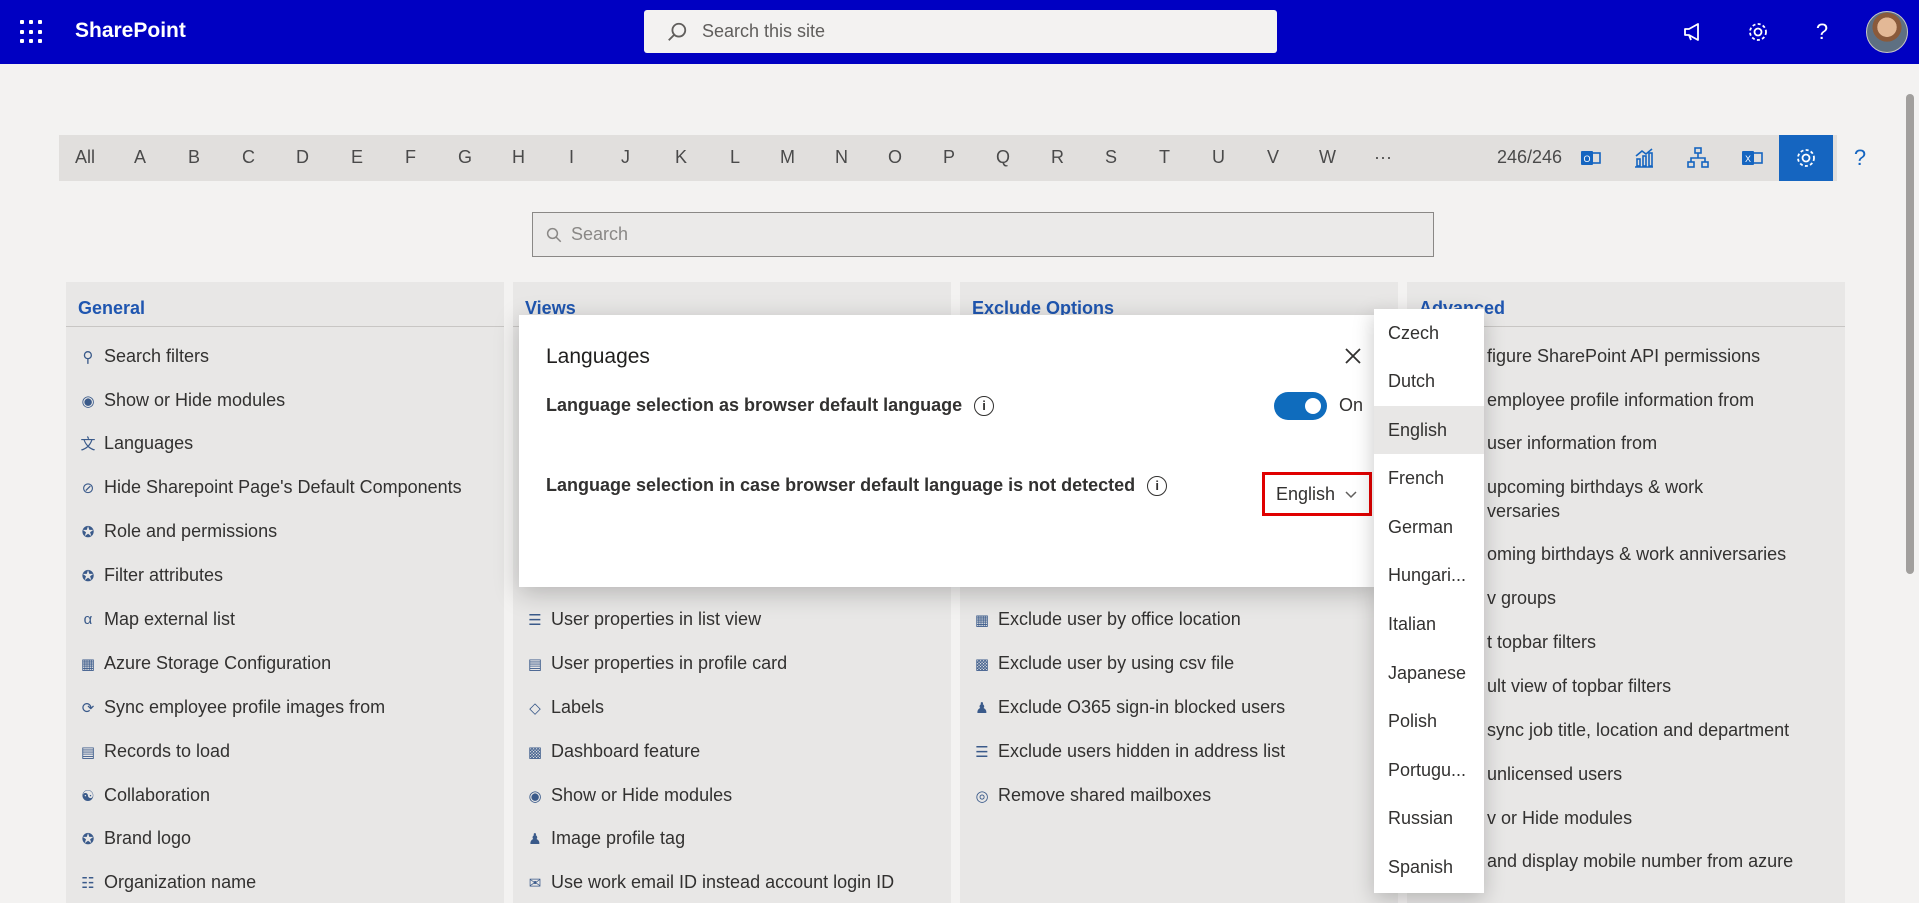 The height and width of the screenshot is (903, 1919). I want to click on letter-filter: A, so click(140, 157).